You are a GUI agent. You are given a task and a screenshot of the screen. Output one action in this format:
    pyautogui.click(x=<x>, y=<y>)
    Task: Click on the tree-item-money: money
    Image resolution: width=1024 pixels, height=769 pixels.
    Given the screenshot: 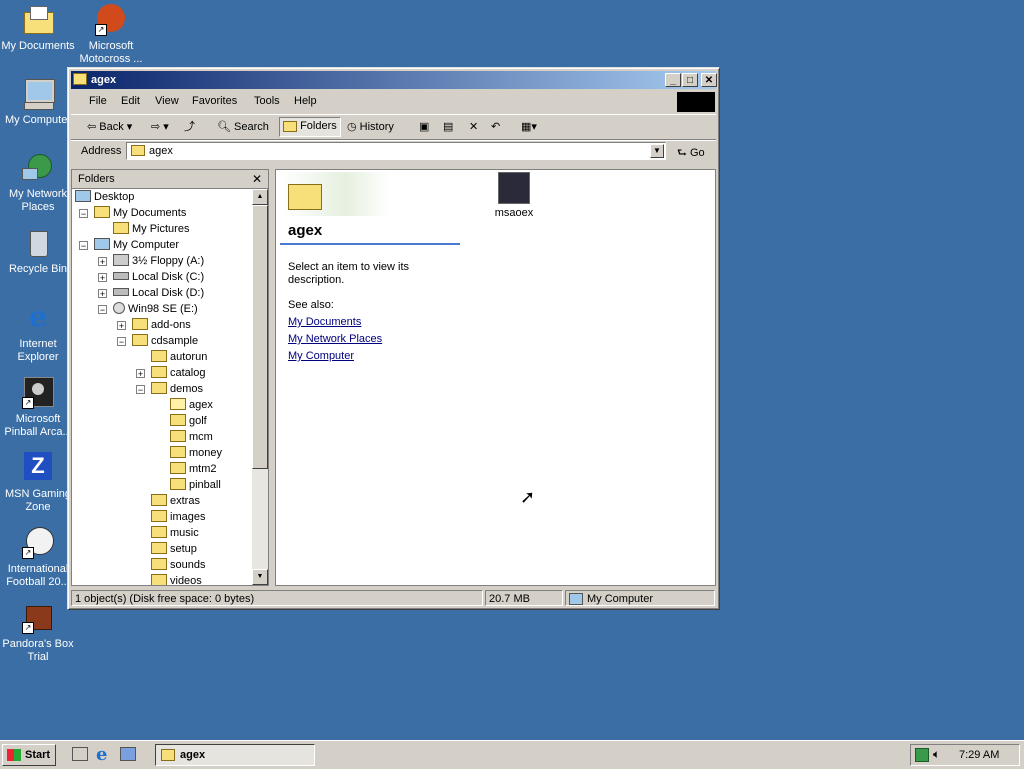 What is the action you would take?
    pyautogui.click(x=196, y=453)
    